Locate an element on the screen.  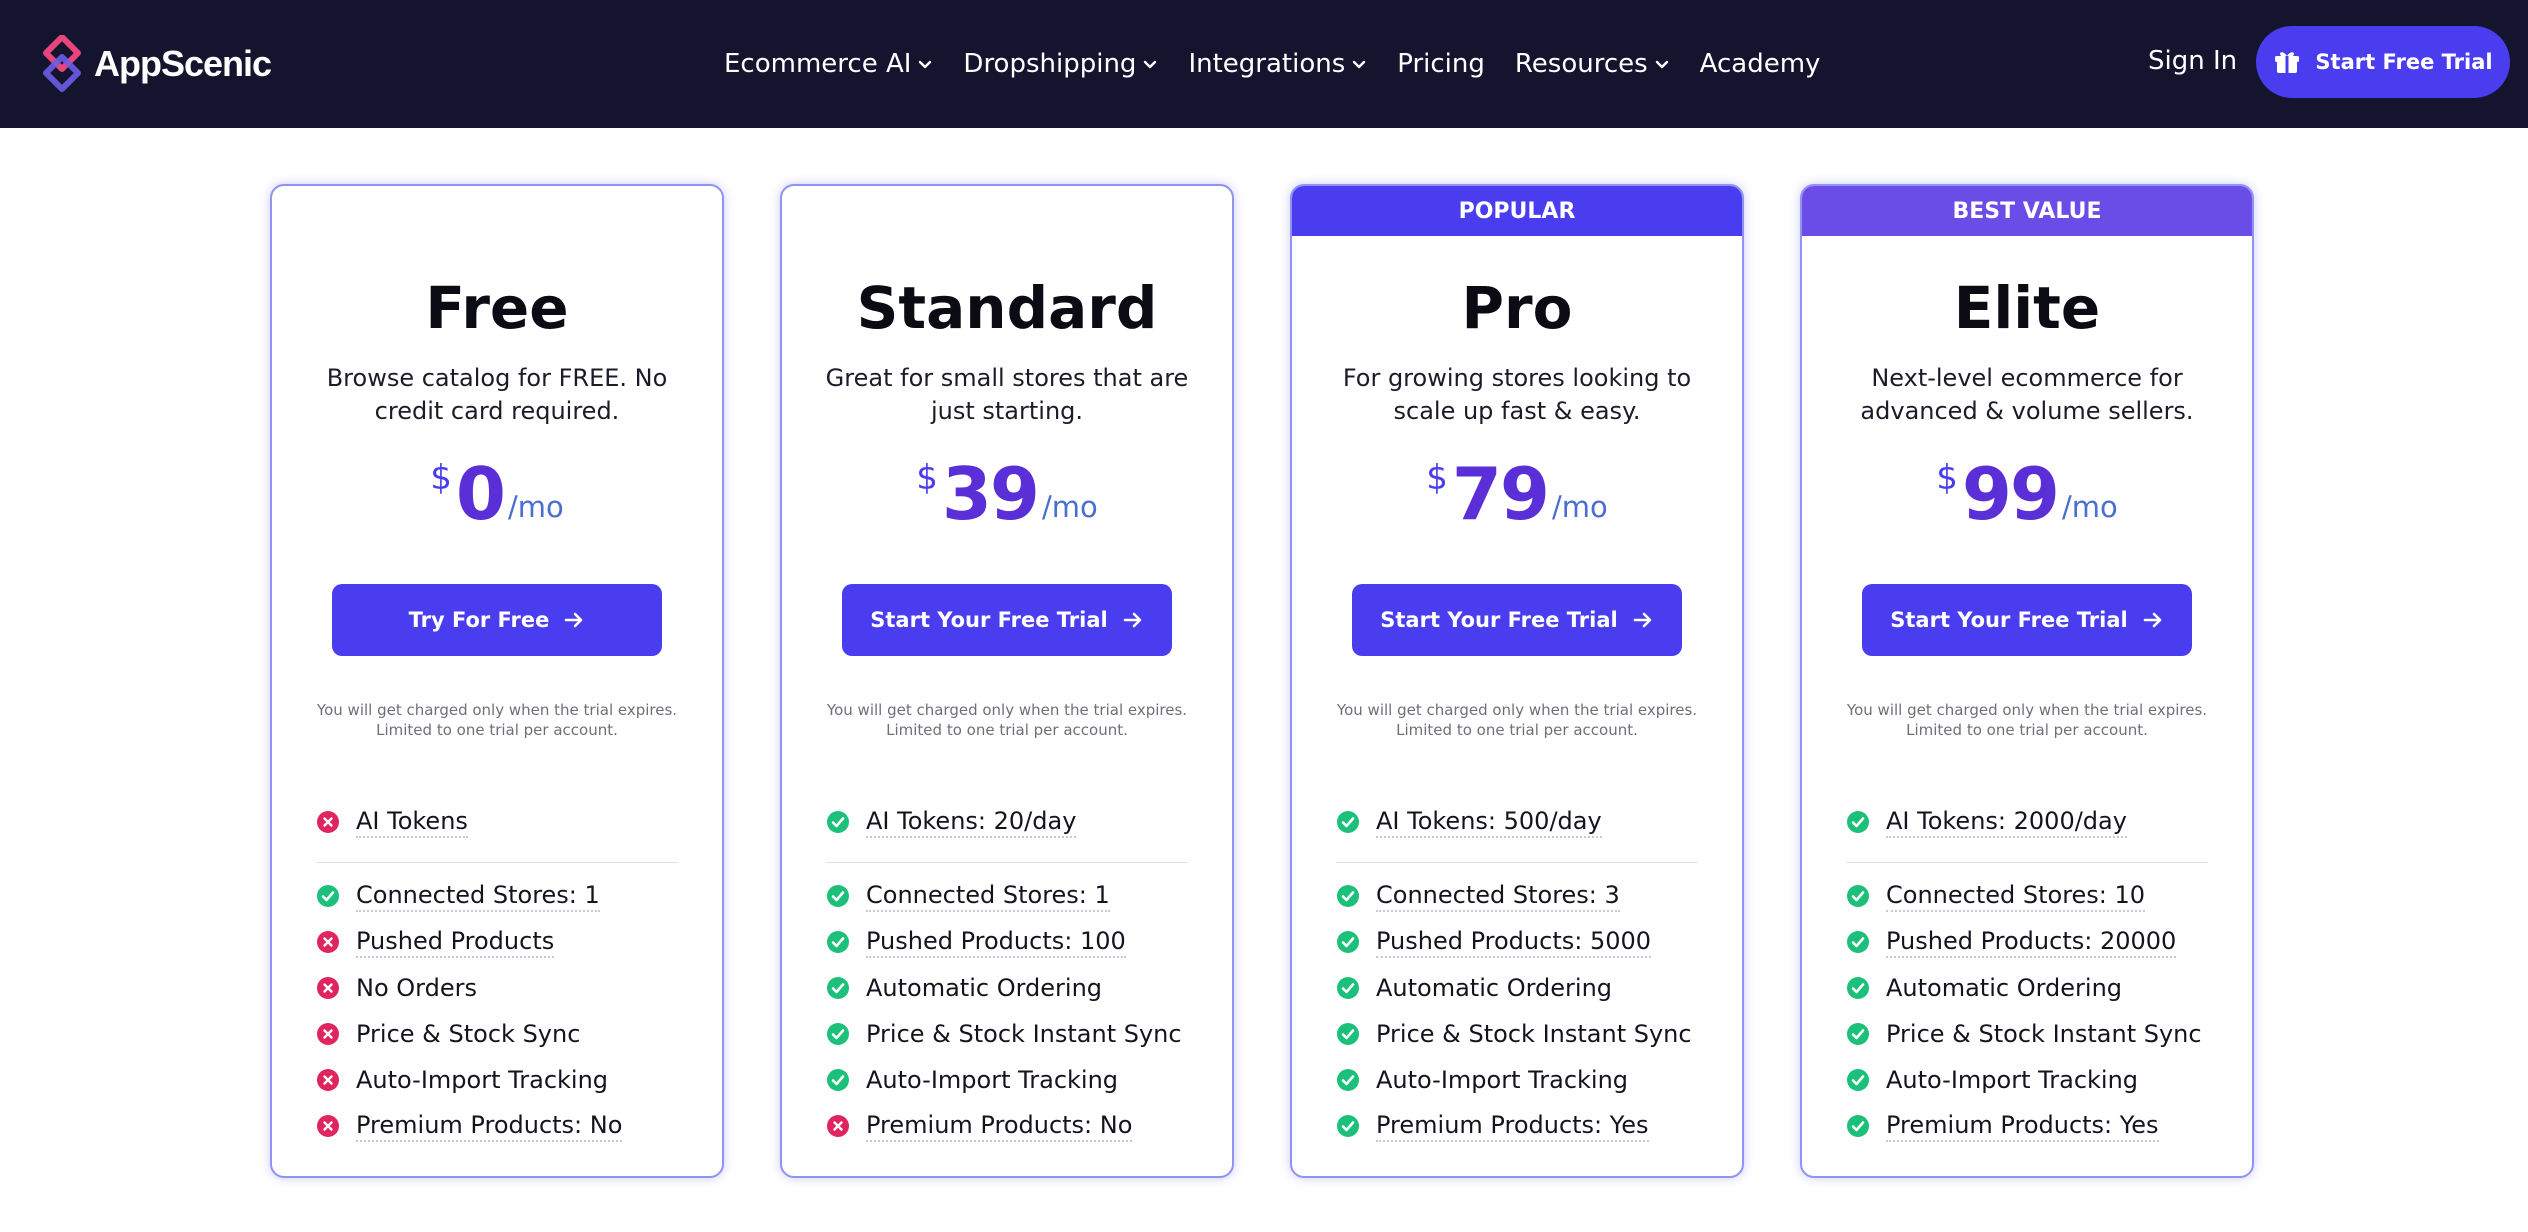
price-period: /mo is located at coordinates (2090, 507).